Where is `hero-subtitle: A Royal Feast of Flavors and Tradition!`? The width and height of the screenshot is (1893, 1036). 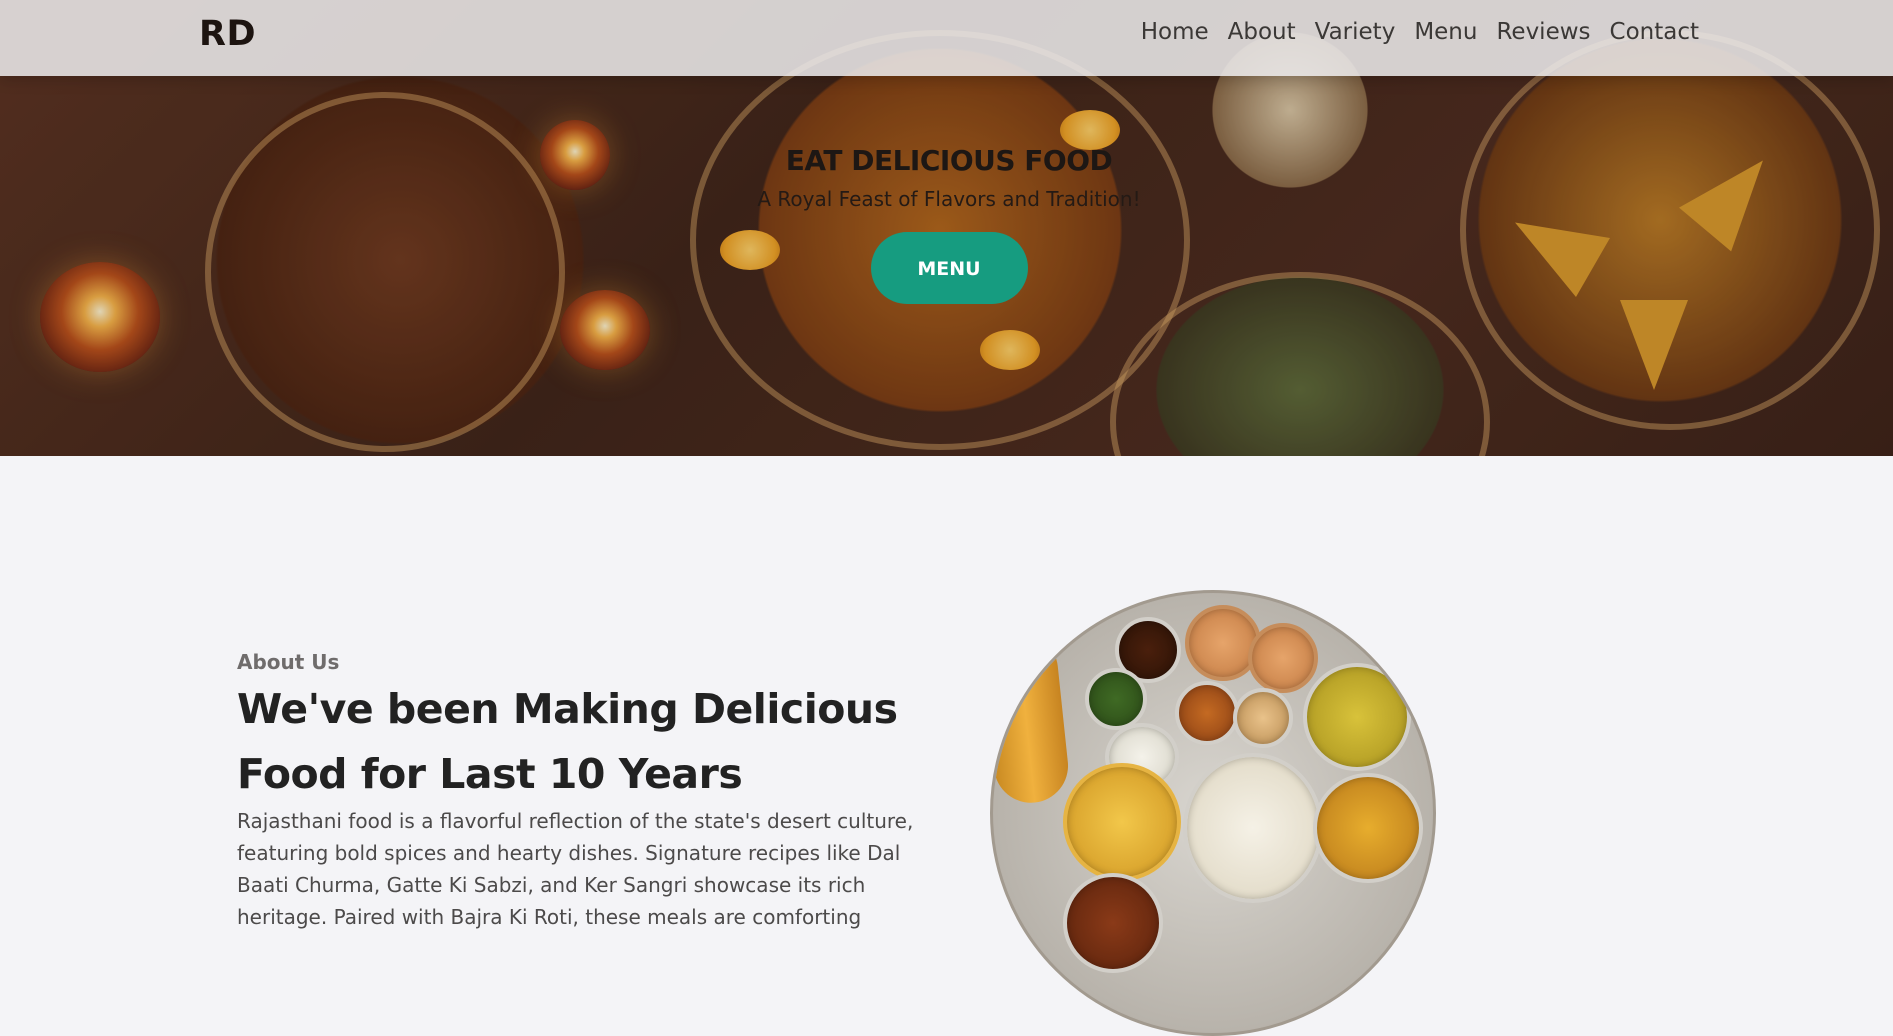
hero-subtitle: A Royal Feast of Flavors and Tradition! is located at coordinates (949, 199).